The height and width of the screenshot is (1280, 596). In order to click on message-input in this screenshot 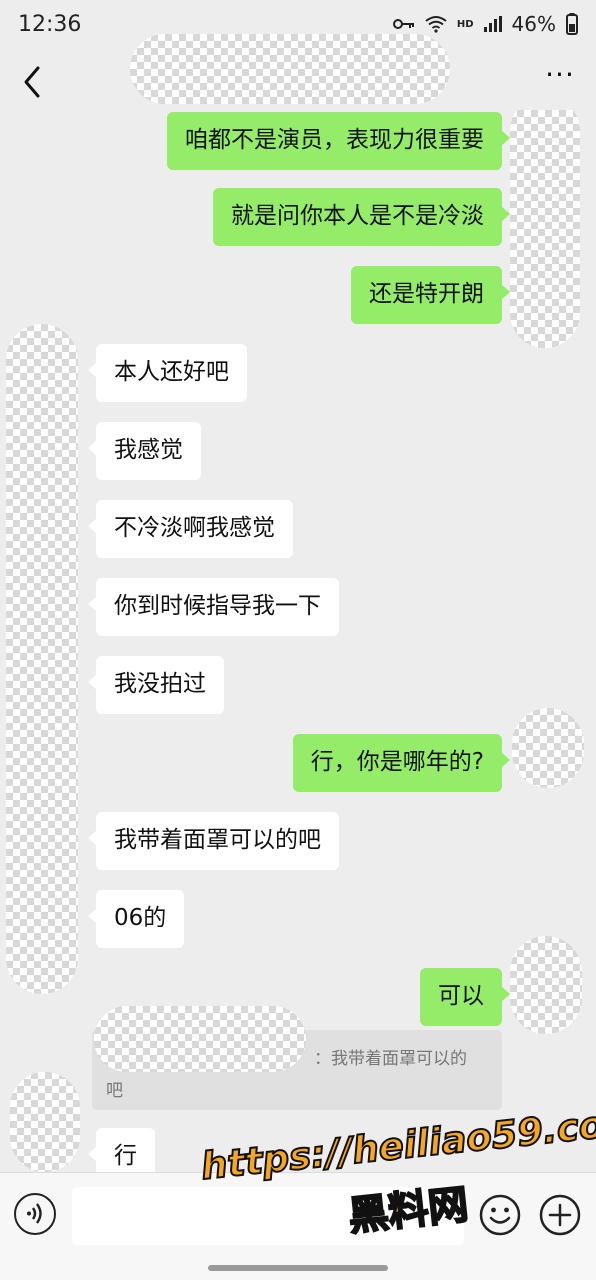, I will do `click(268, 1216)`.